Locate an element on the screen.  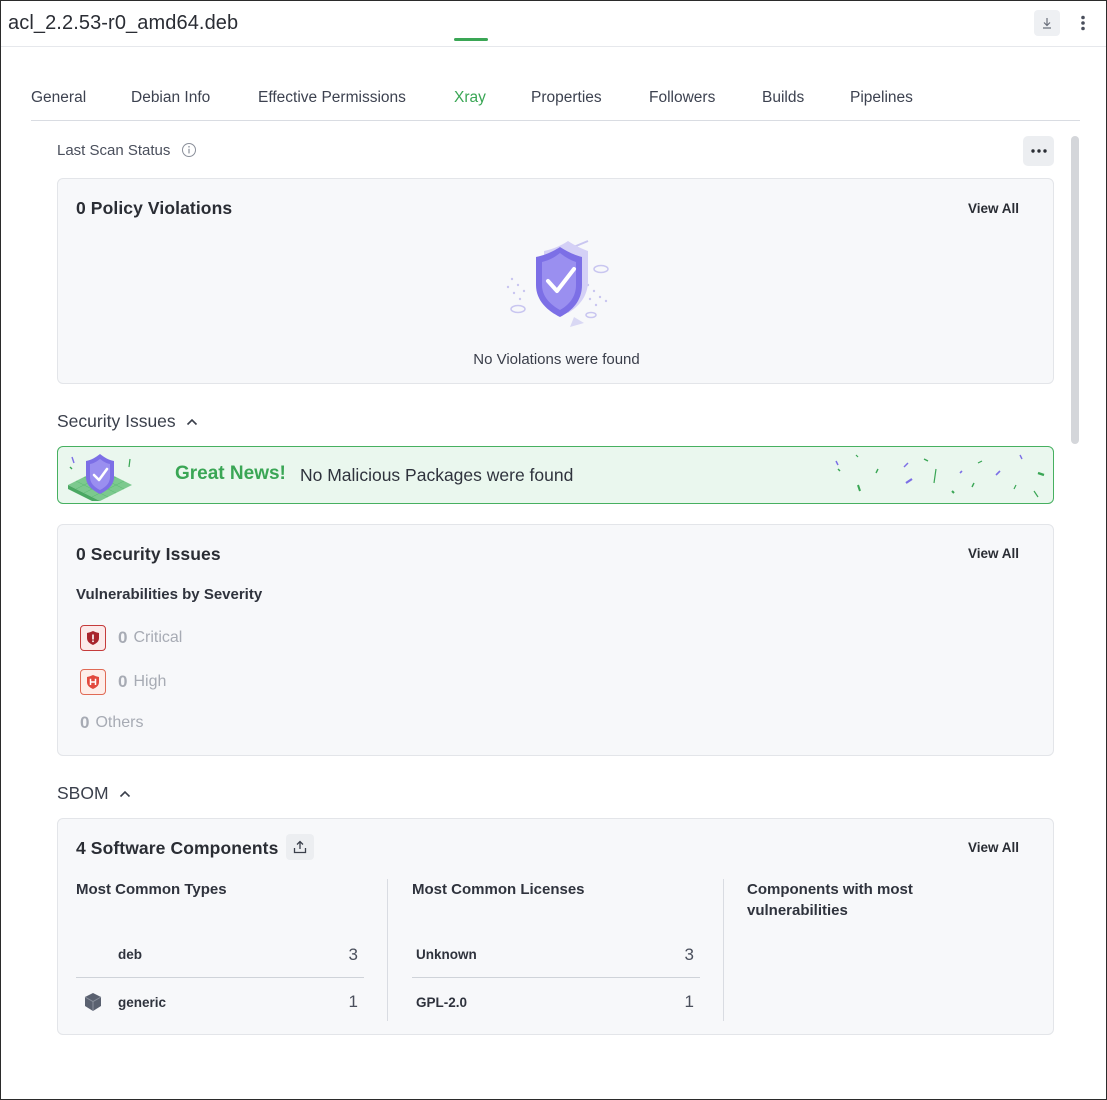
shield-box-illustration is located at coordinates (100, 477).